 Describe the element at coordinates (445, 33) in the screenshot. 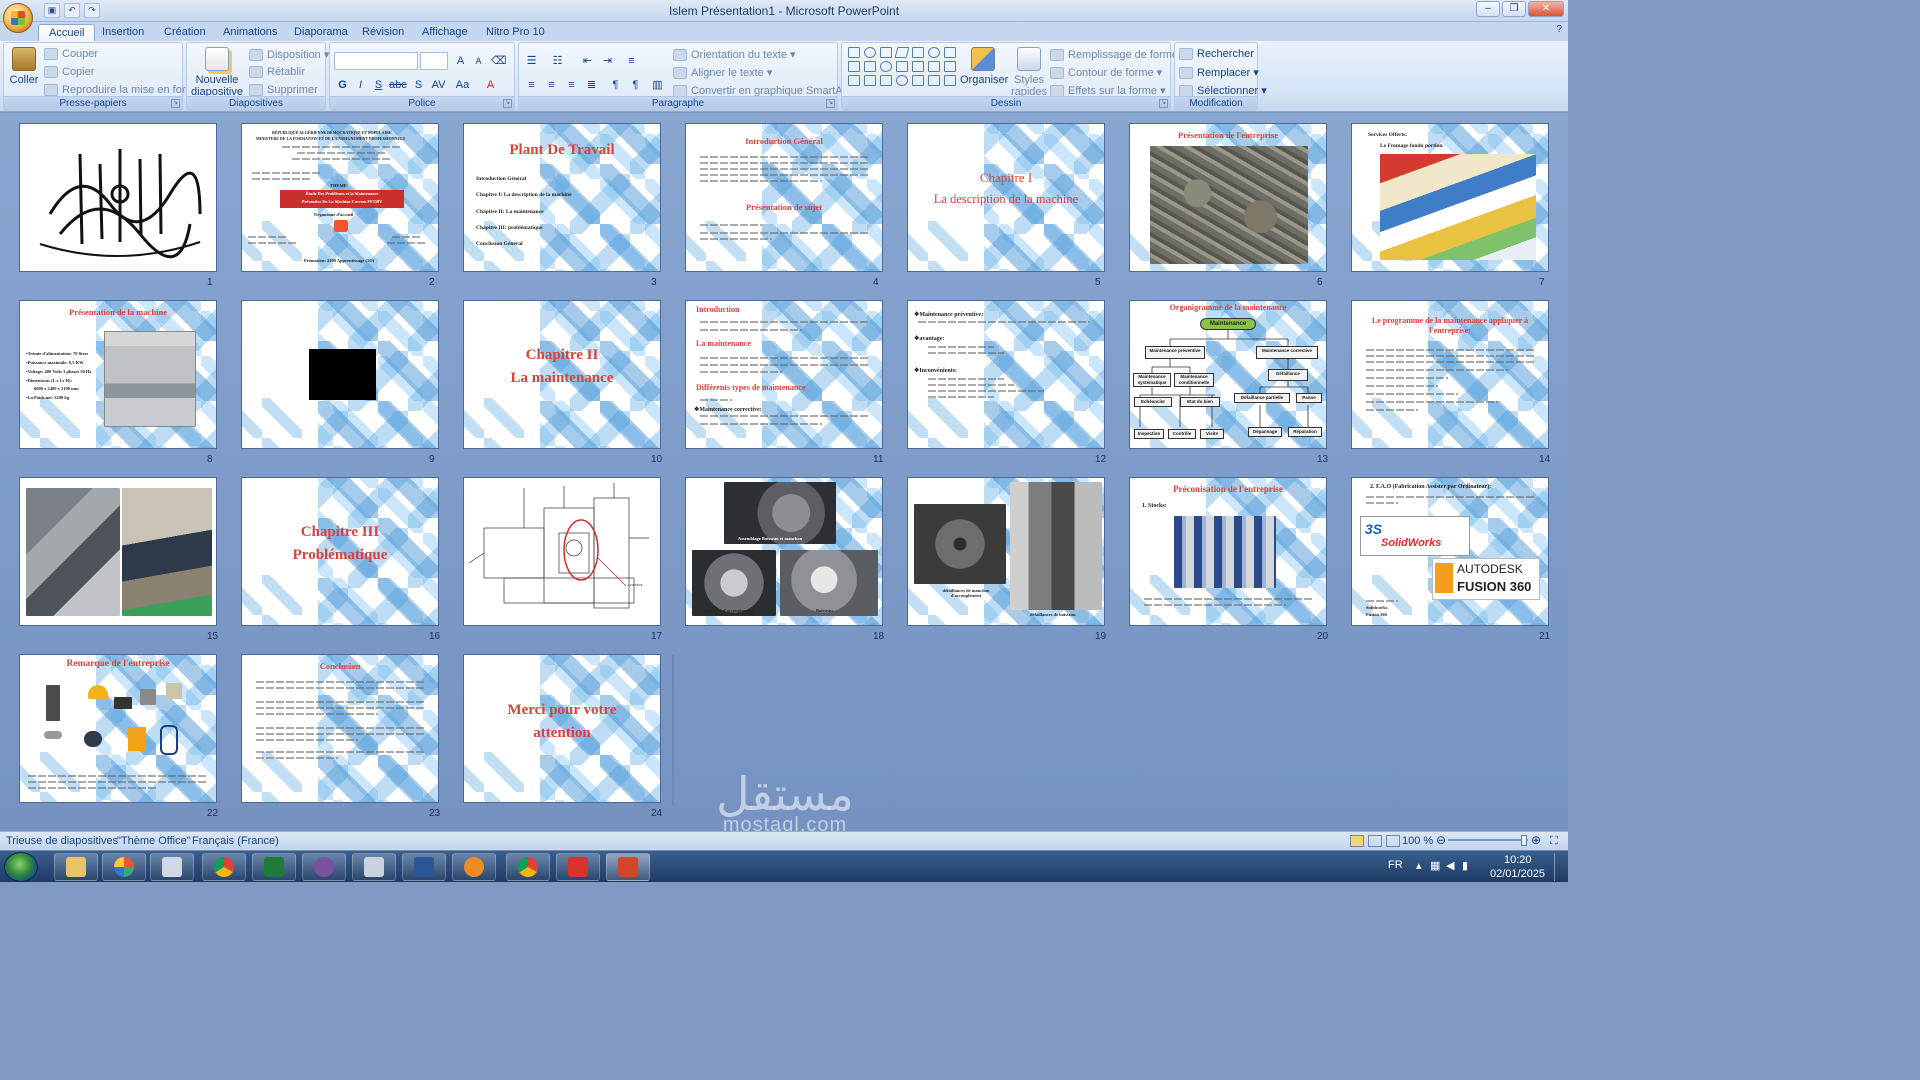

I see `tab-affichage: Affichage` at that location.